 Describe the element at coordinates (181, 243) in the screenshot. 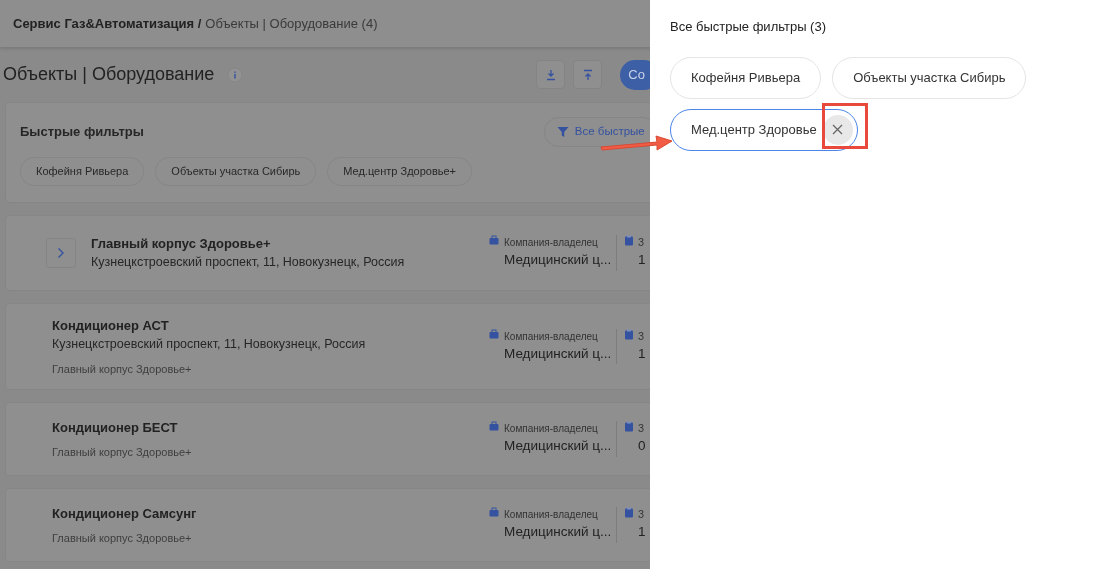

I see `row-title: Главный корпус Здоровье+` at that location.